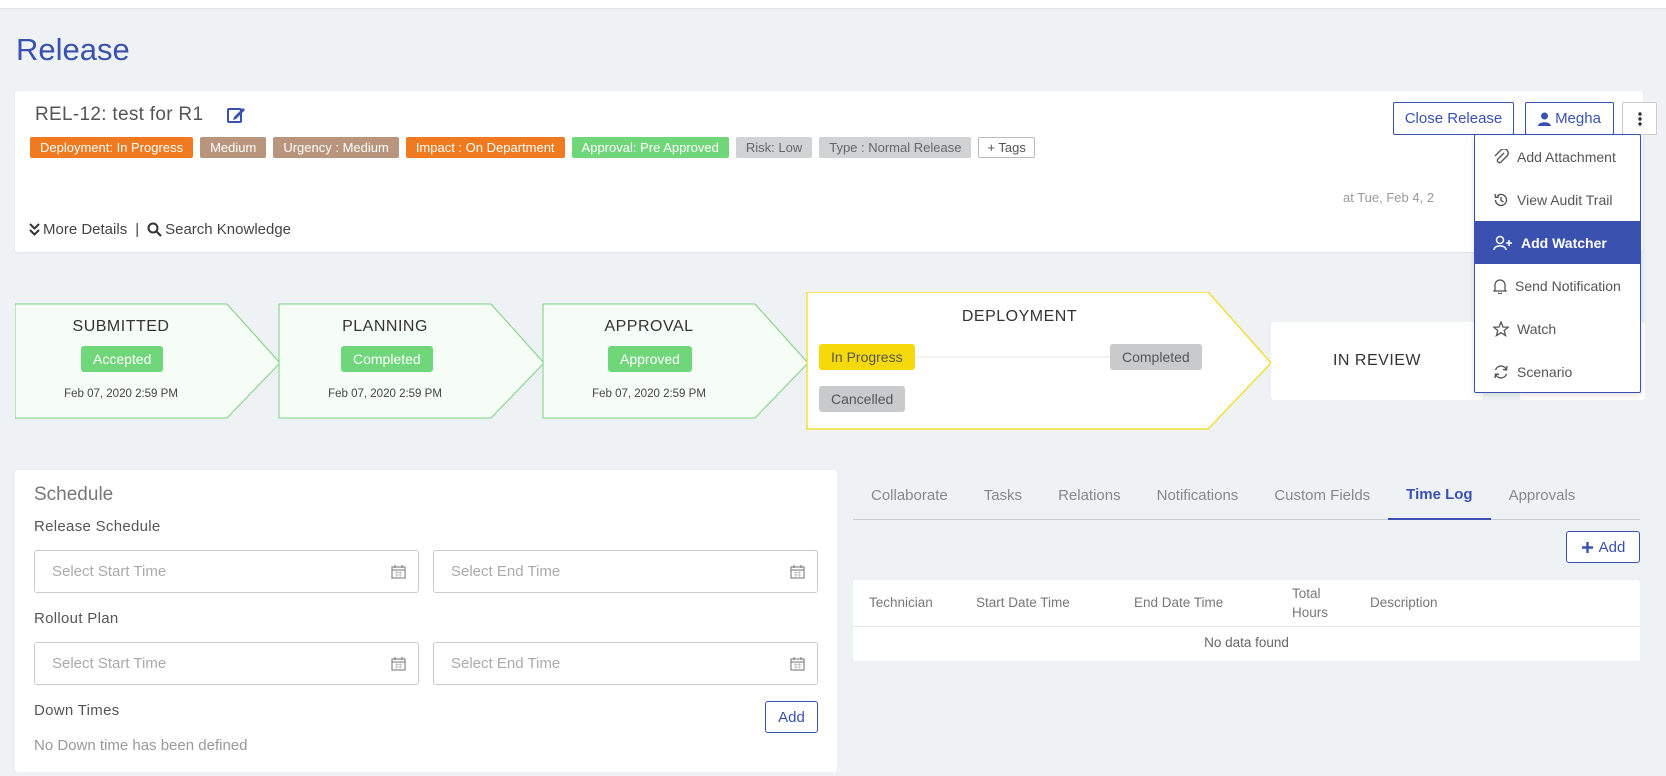 This screenshot has height=776, width=1666. I want to click on assignee-button: Megha, so click(1569, 118).